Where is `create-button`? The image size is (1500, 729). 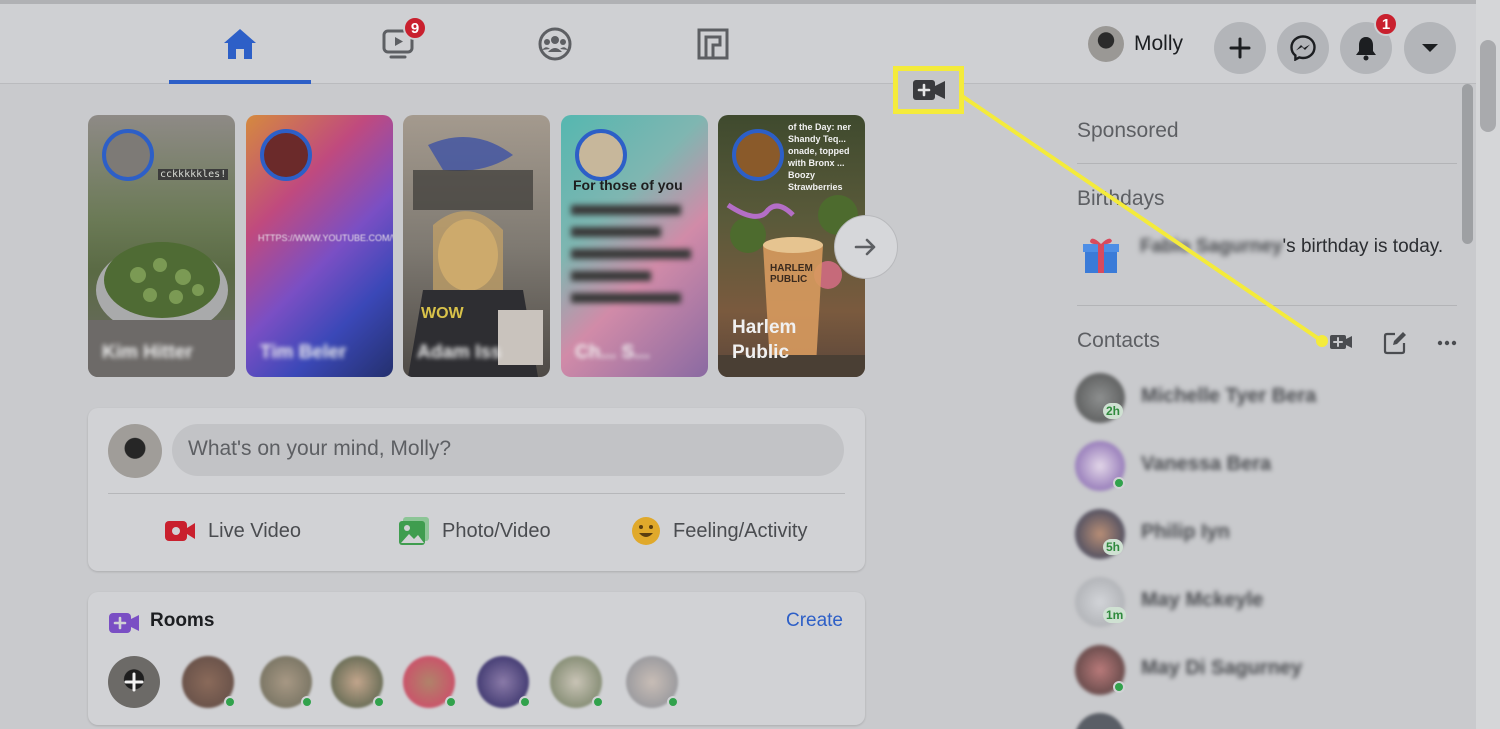
create-button is located at coordinates (1240, 48).